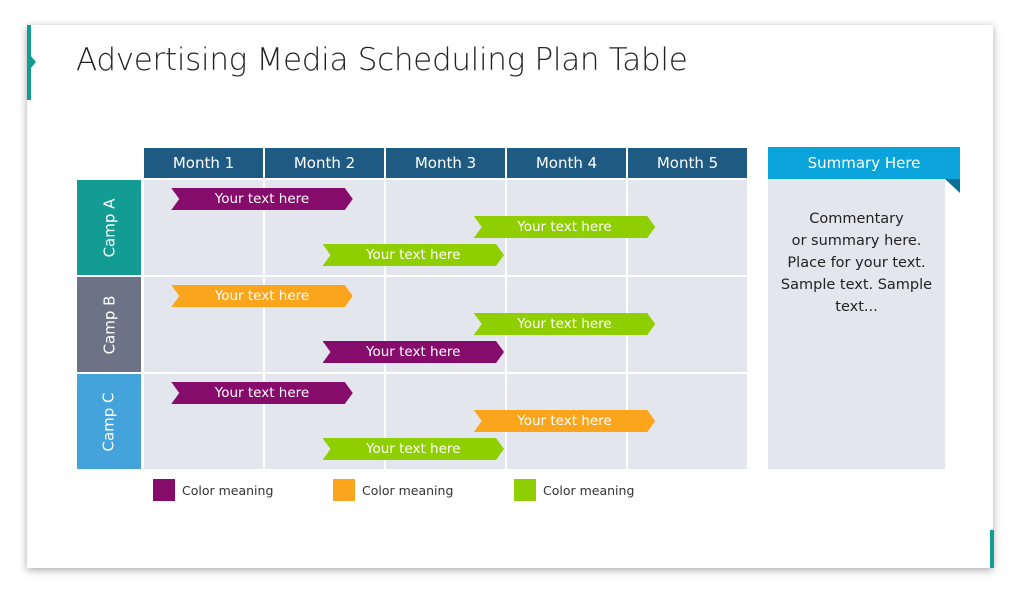 The image size is (1024, 597). I want to click on month-header: Month 5, so click(687, 163).